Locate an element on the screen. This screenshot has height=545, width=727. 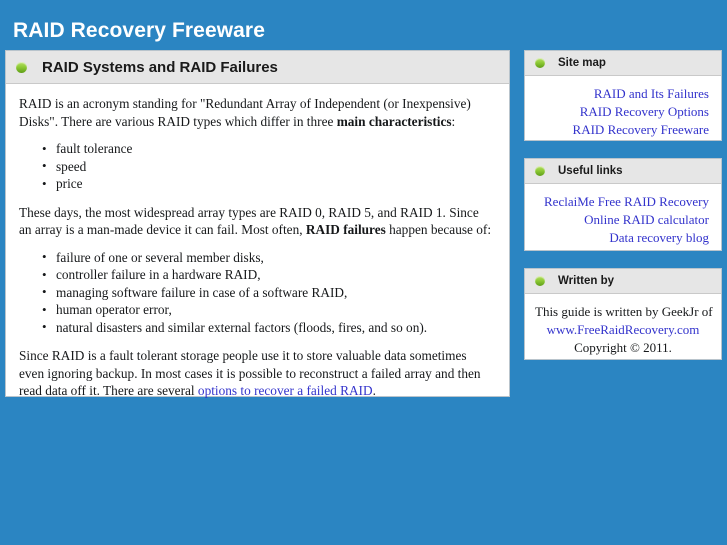
paragraph-failures-text2: happen because of: is located at coordinates (438, 229).